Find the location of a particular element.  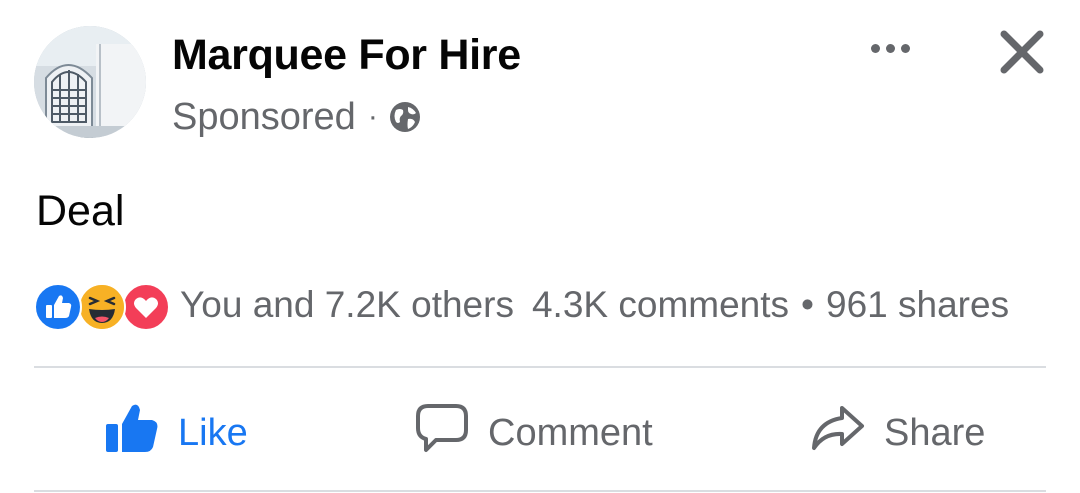

divider-bottom is located at coordinates (540, 491).